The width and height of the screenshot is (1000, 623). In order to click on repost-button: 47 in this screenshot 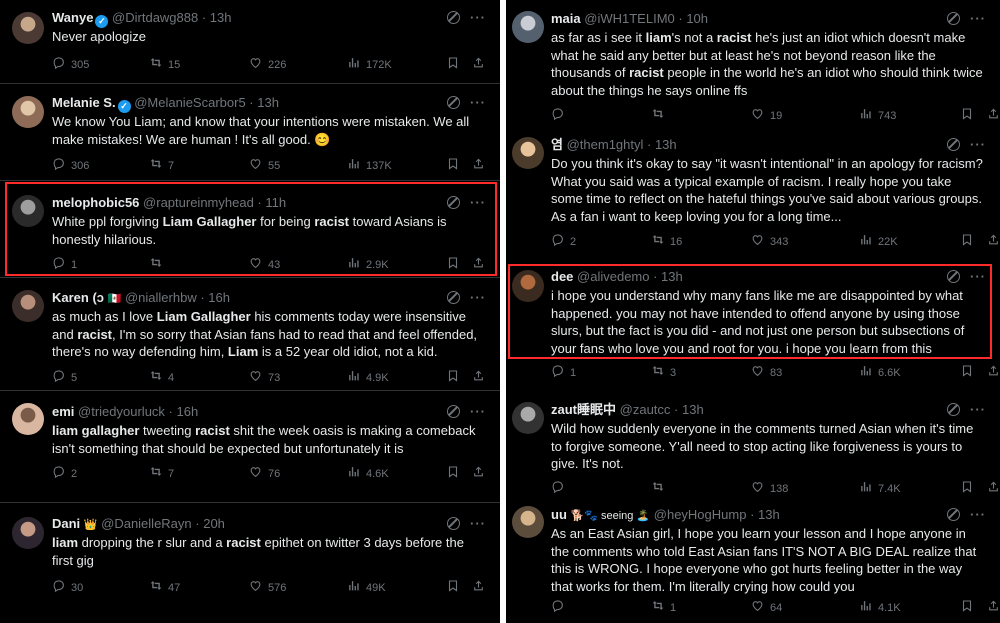, I will do `click(164, 587)`.